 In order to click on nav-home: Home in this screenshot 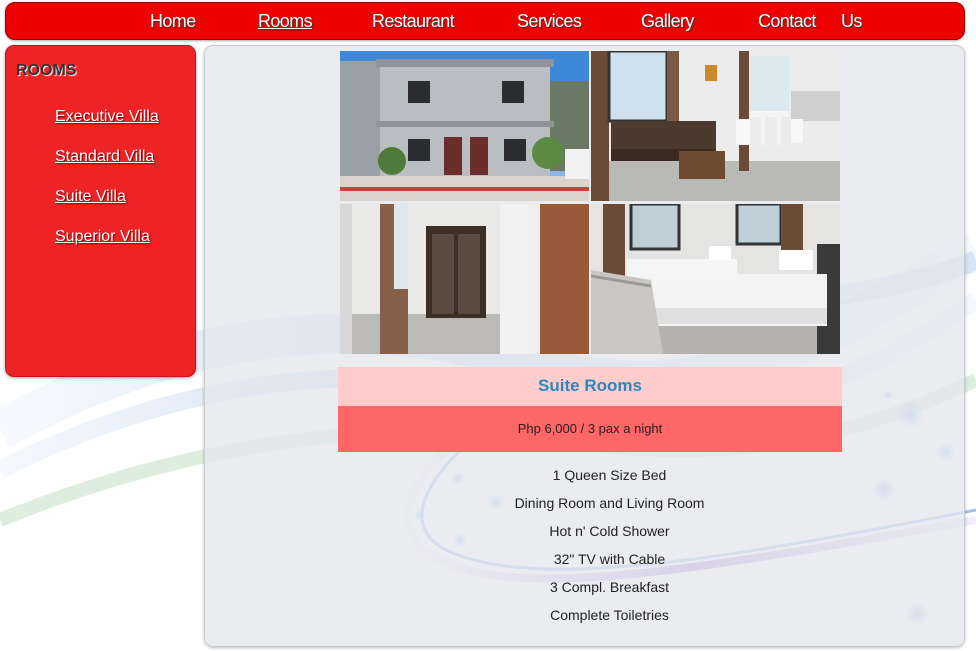, I will do `click(173, 21)`.